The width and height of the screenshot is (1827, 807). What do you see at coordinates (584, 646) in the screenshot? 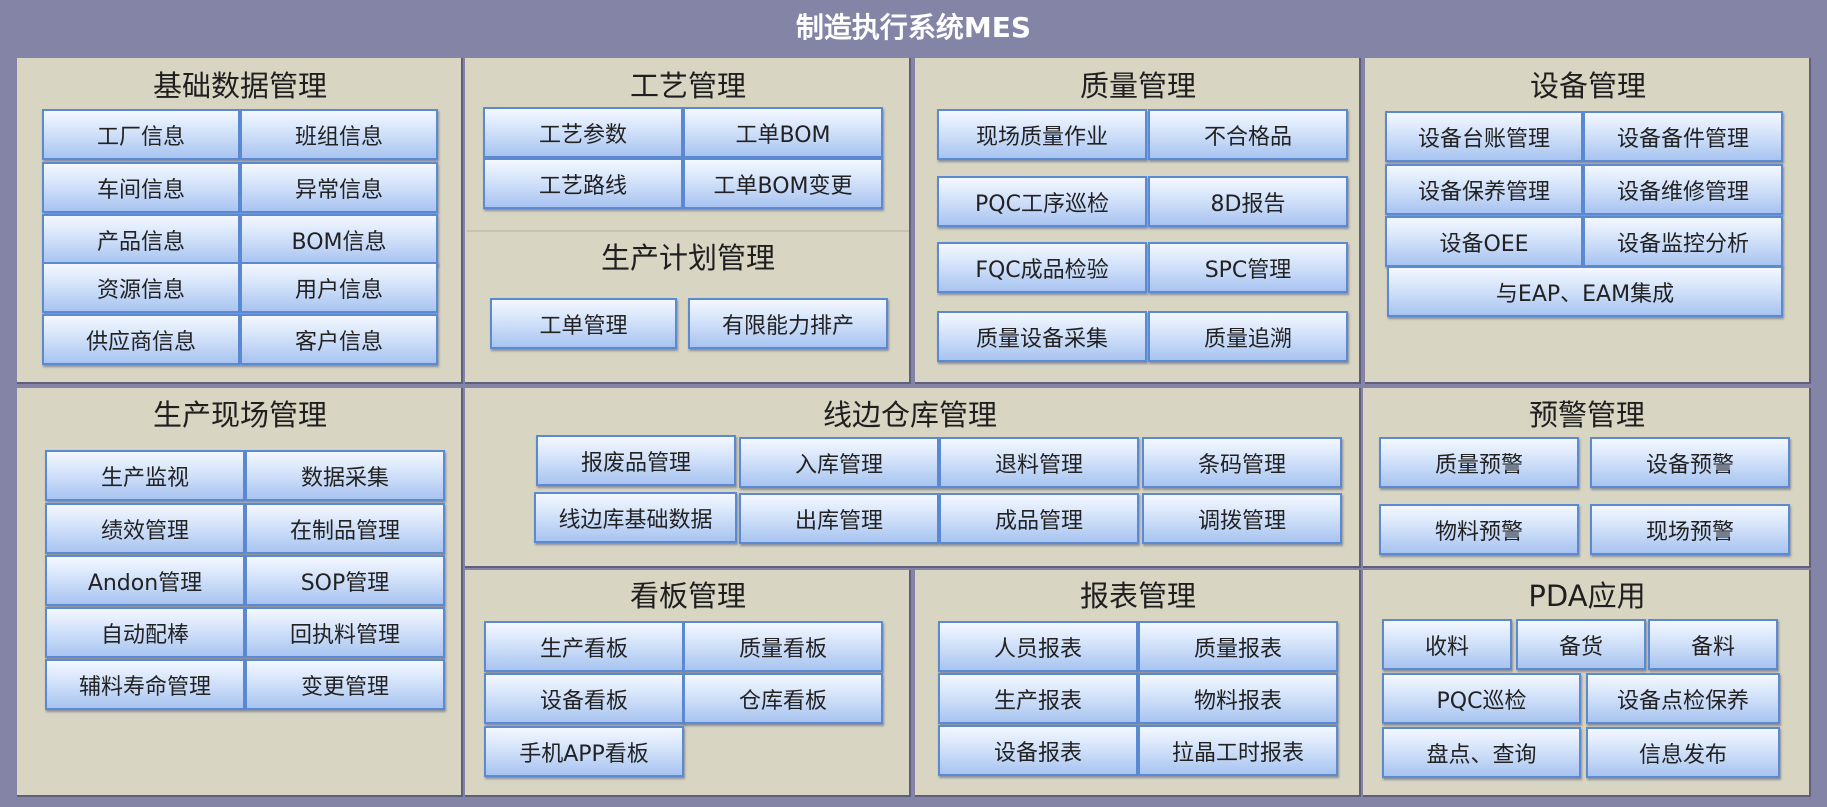
I see `module-button-kanban-1: 生产看板` at bounding box center [584, 646].